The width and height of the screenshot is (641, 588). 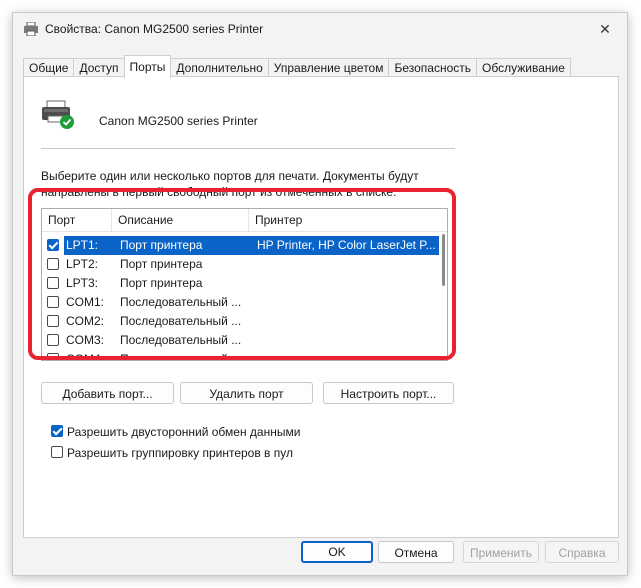 I want to click on tab-general: Общие, so click(x=49, y=68).